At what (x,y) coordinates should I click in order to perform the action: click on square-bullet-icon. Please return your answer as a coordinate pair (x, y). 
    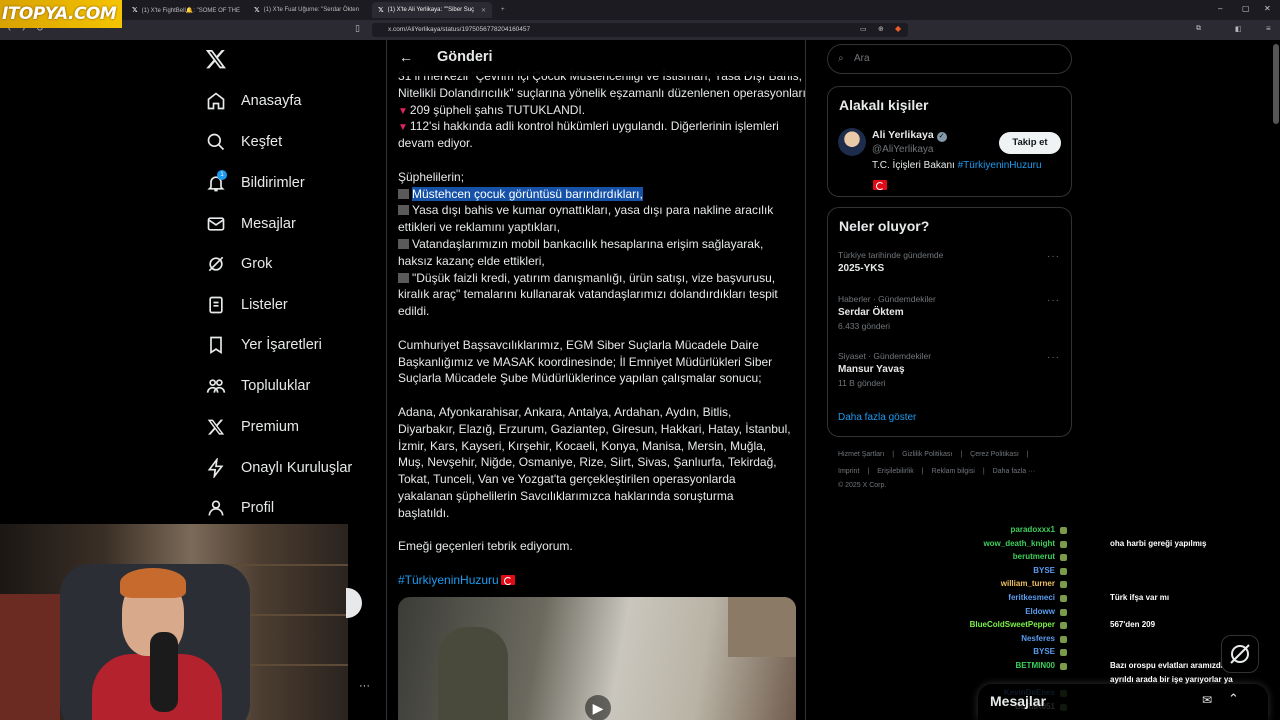
    Looking at the image, I should click on (403, 243).